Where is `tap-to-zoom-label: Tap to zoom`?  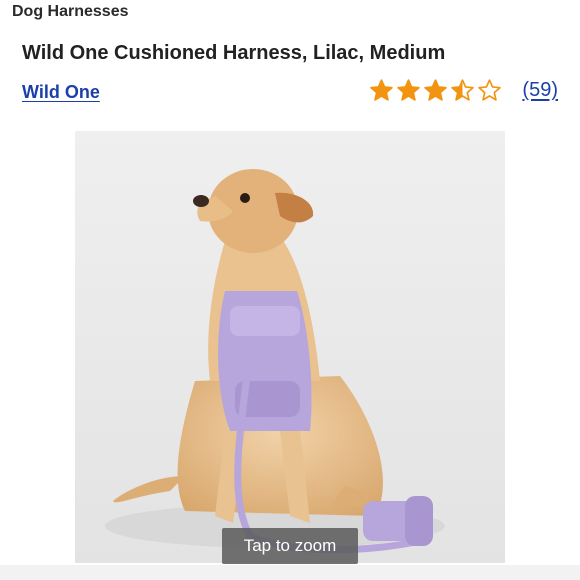 tap-to-zoom-label: Tap to zoom is located at coordinates (290, 546).